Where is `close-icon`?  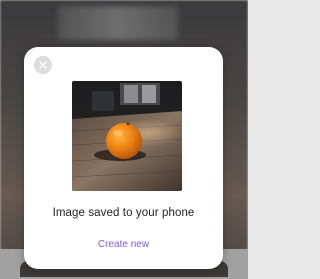
close-icon is located at coordinates (43, 65).